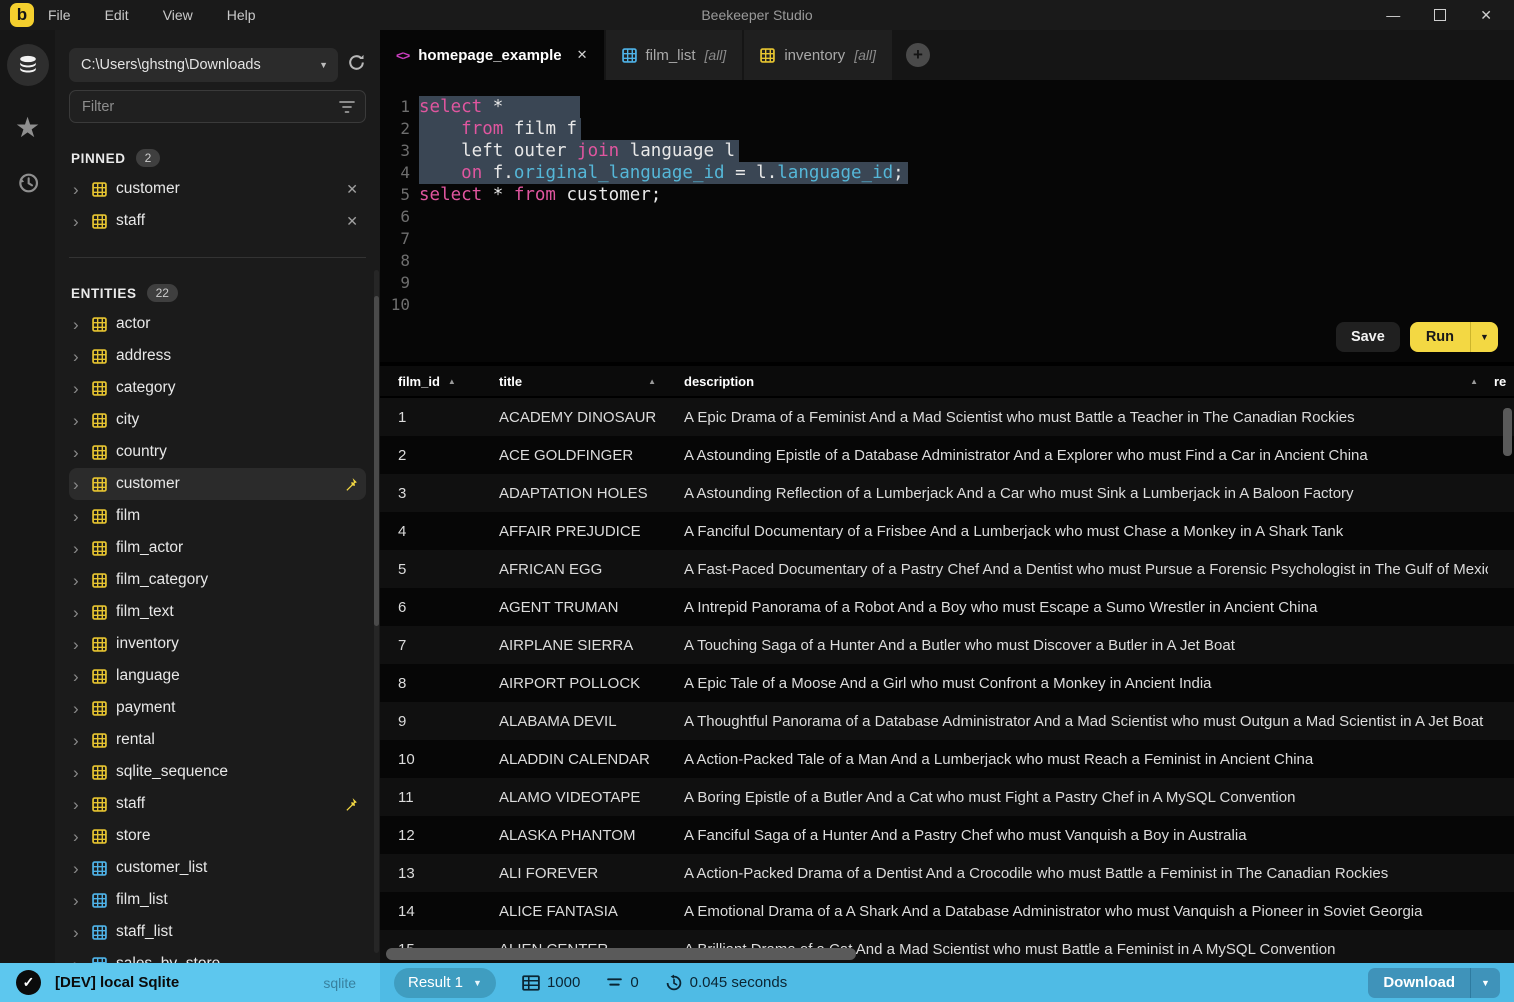  What do you see at coordinates (1486, 15) in the screenshot?
I see `close-icon: ✕` at bounding box center [1486, 15].